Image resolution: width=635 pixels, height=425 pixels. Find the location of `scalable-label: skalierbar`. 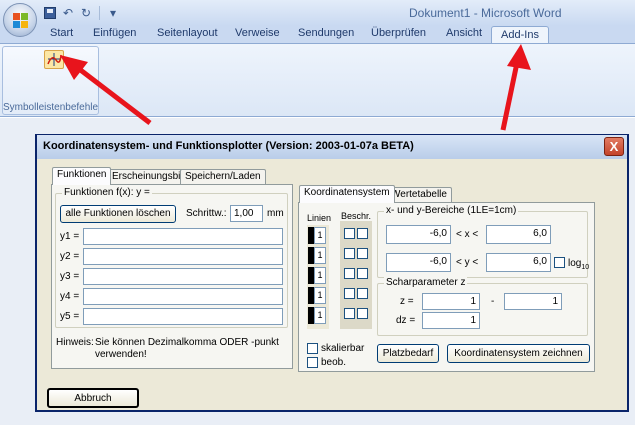

scalable-label: skalierbar is located at coordinates (343, 348).